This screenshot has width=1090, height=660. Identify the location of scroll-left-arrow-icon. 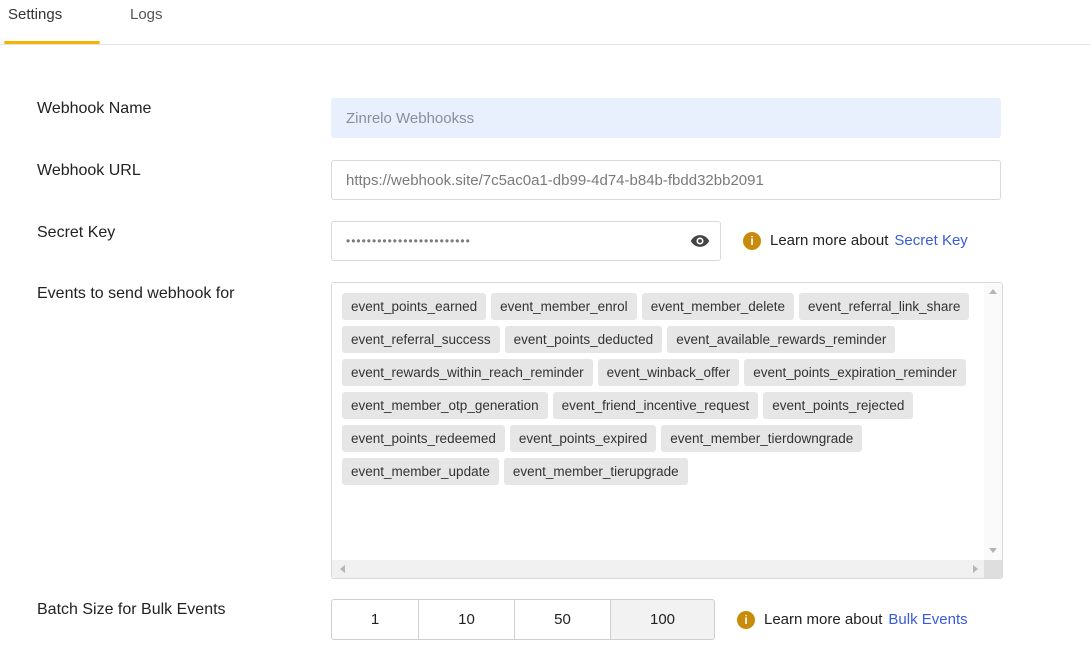
(342, 569).